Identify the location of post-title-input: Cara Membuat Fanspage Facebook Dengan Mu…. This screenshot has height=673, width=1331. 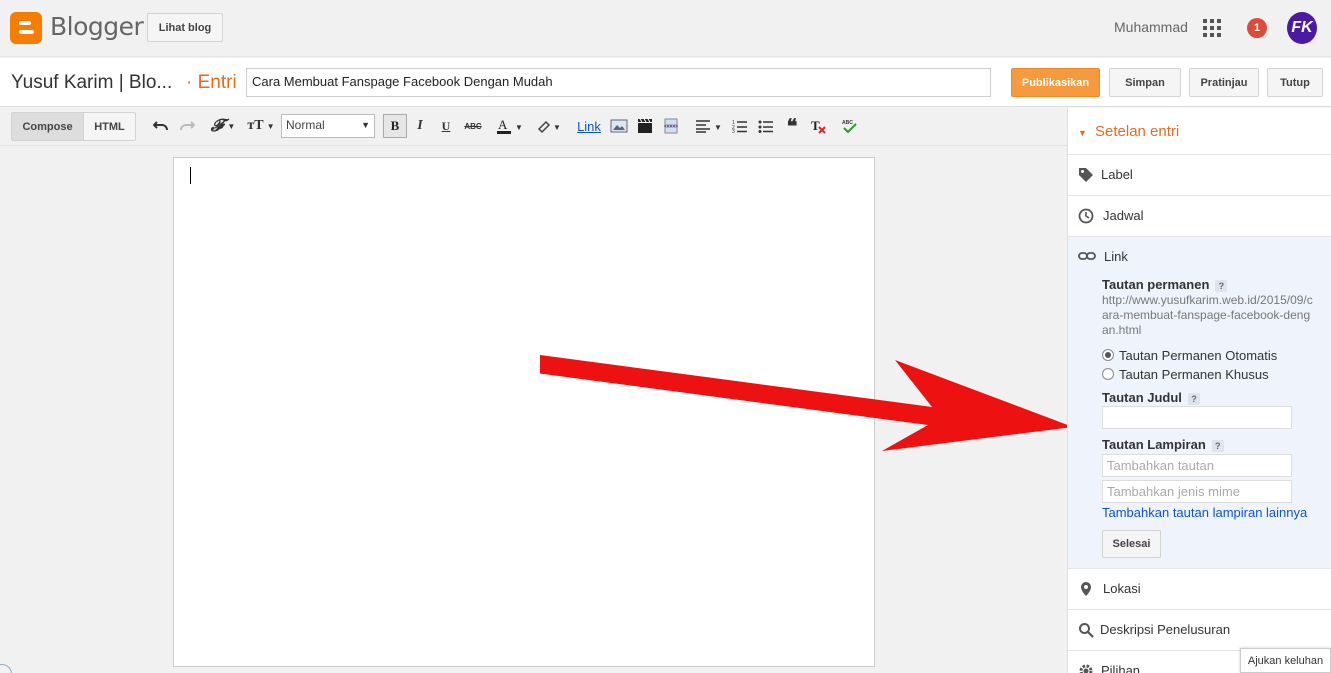
(618, 82).